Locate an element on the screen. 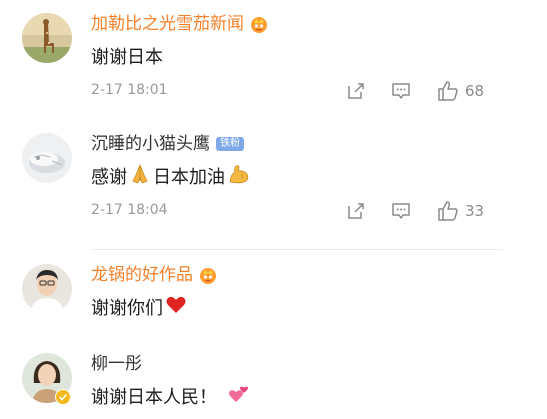 The height and width of the screenshot is (419, 547). comment-text-row: 谢谢你们 is located at coordinates (139, 307).